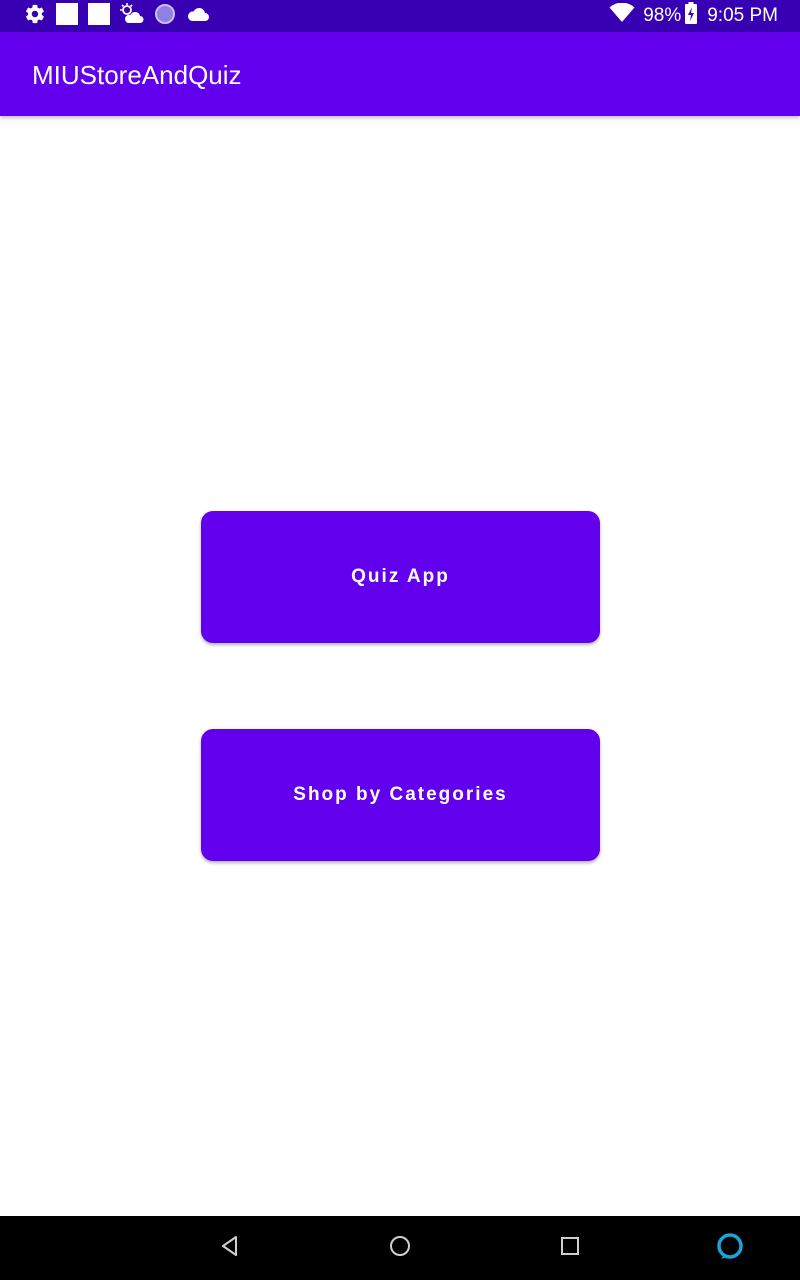 The height and width of the screenshot is (1280, 800). What do you see at coordinates (132, 16) in the screenshot?
I see `weather-icon` at bounding box center [132, 16].